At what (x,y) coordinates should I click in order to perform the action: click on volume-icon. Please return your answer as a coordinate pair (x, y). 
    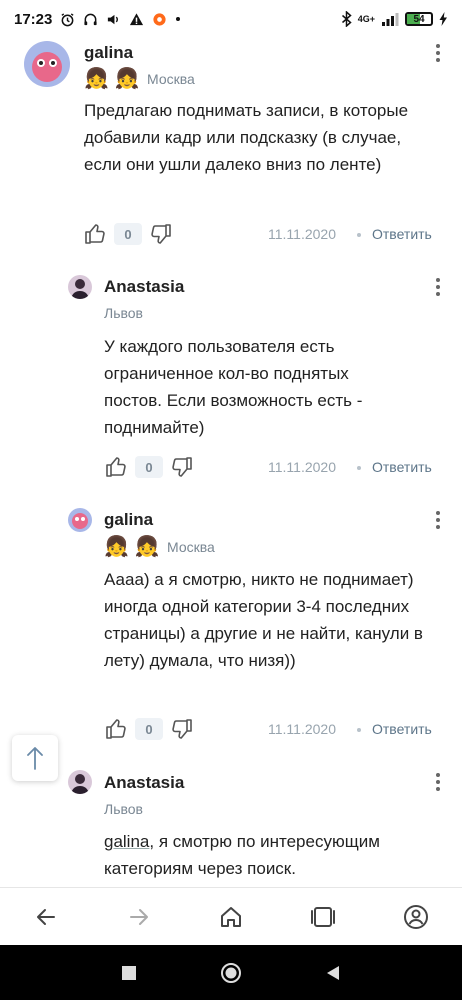
    Looking at the image, I should click on (113, 19).